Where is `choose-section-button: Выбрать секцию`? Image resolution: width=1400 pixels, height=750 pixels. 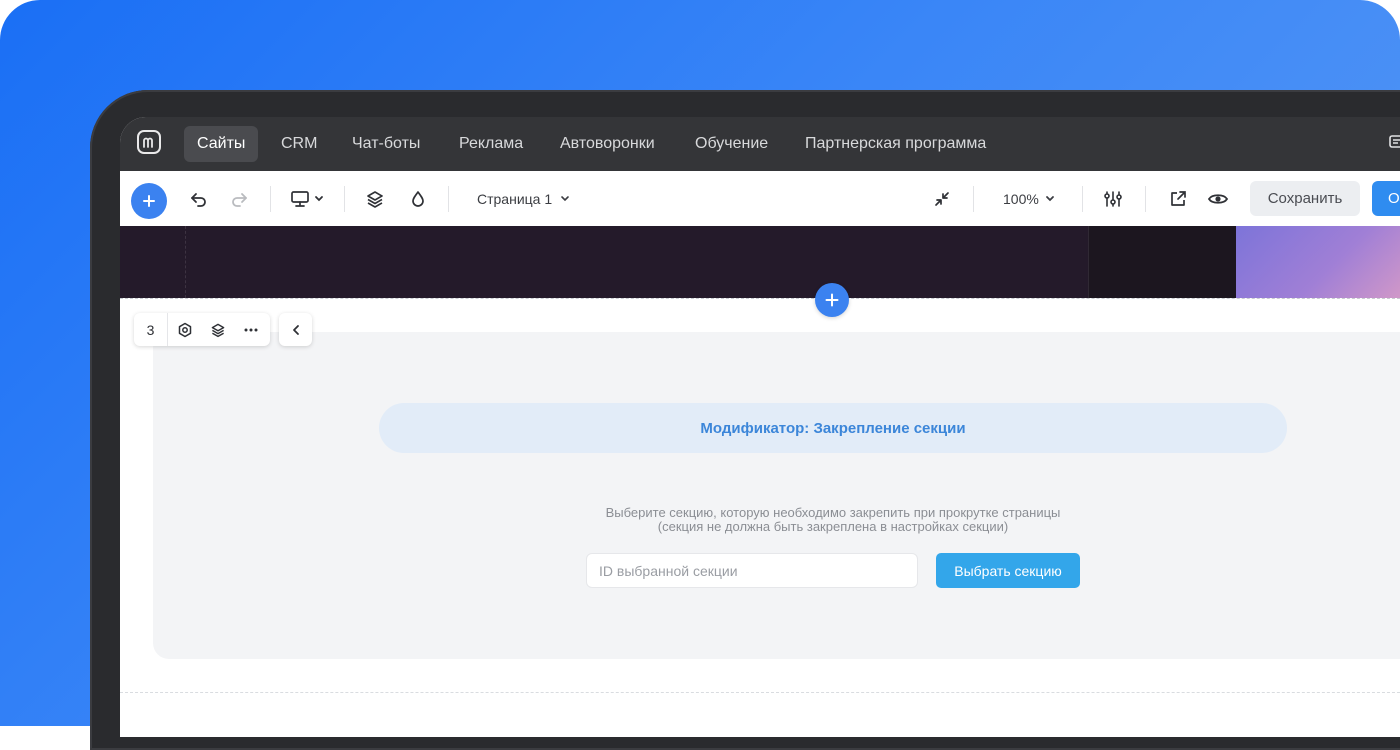
choose-section-button: Выбрать секцию is located at coordinates (1008, 570).